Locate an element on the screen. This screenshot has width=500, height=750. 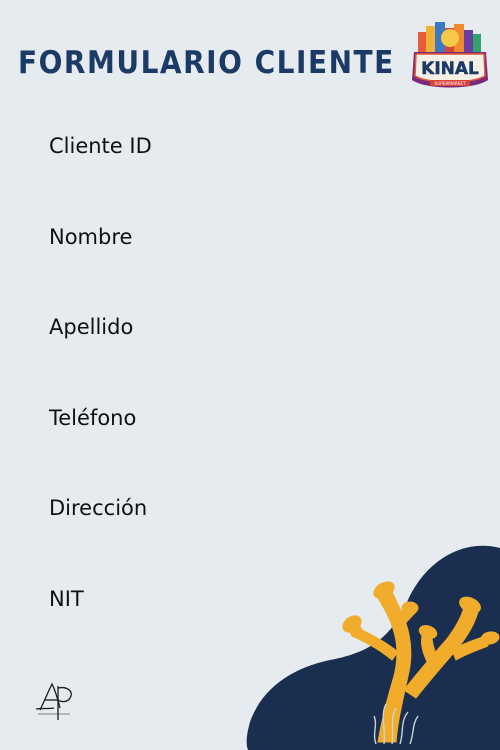
label-telefono: Teléfono is located at coordinates (93, 418).